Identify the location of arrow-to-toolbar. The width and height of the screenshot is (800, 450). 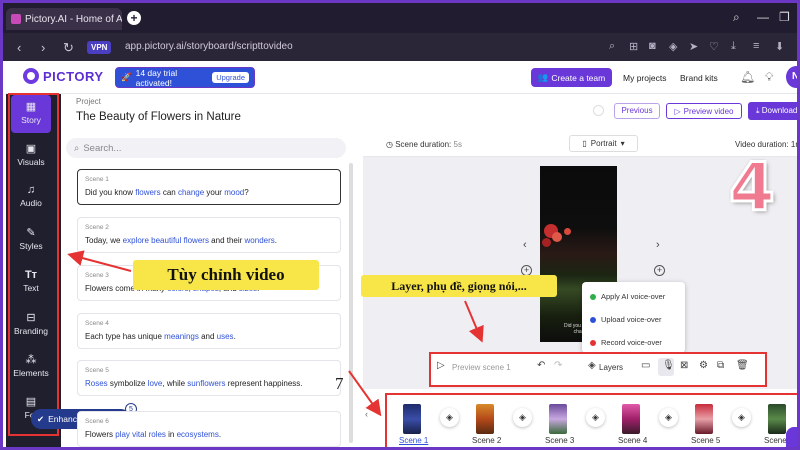
(474, 321).